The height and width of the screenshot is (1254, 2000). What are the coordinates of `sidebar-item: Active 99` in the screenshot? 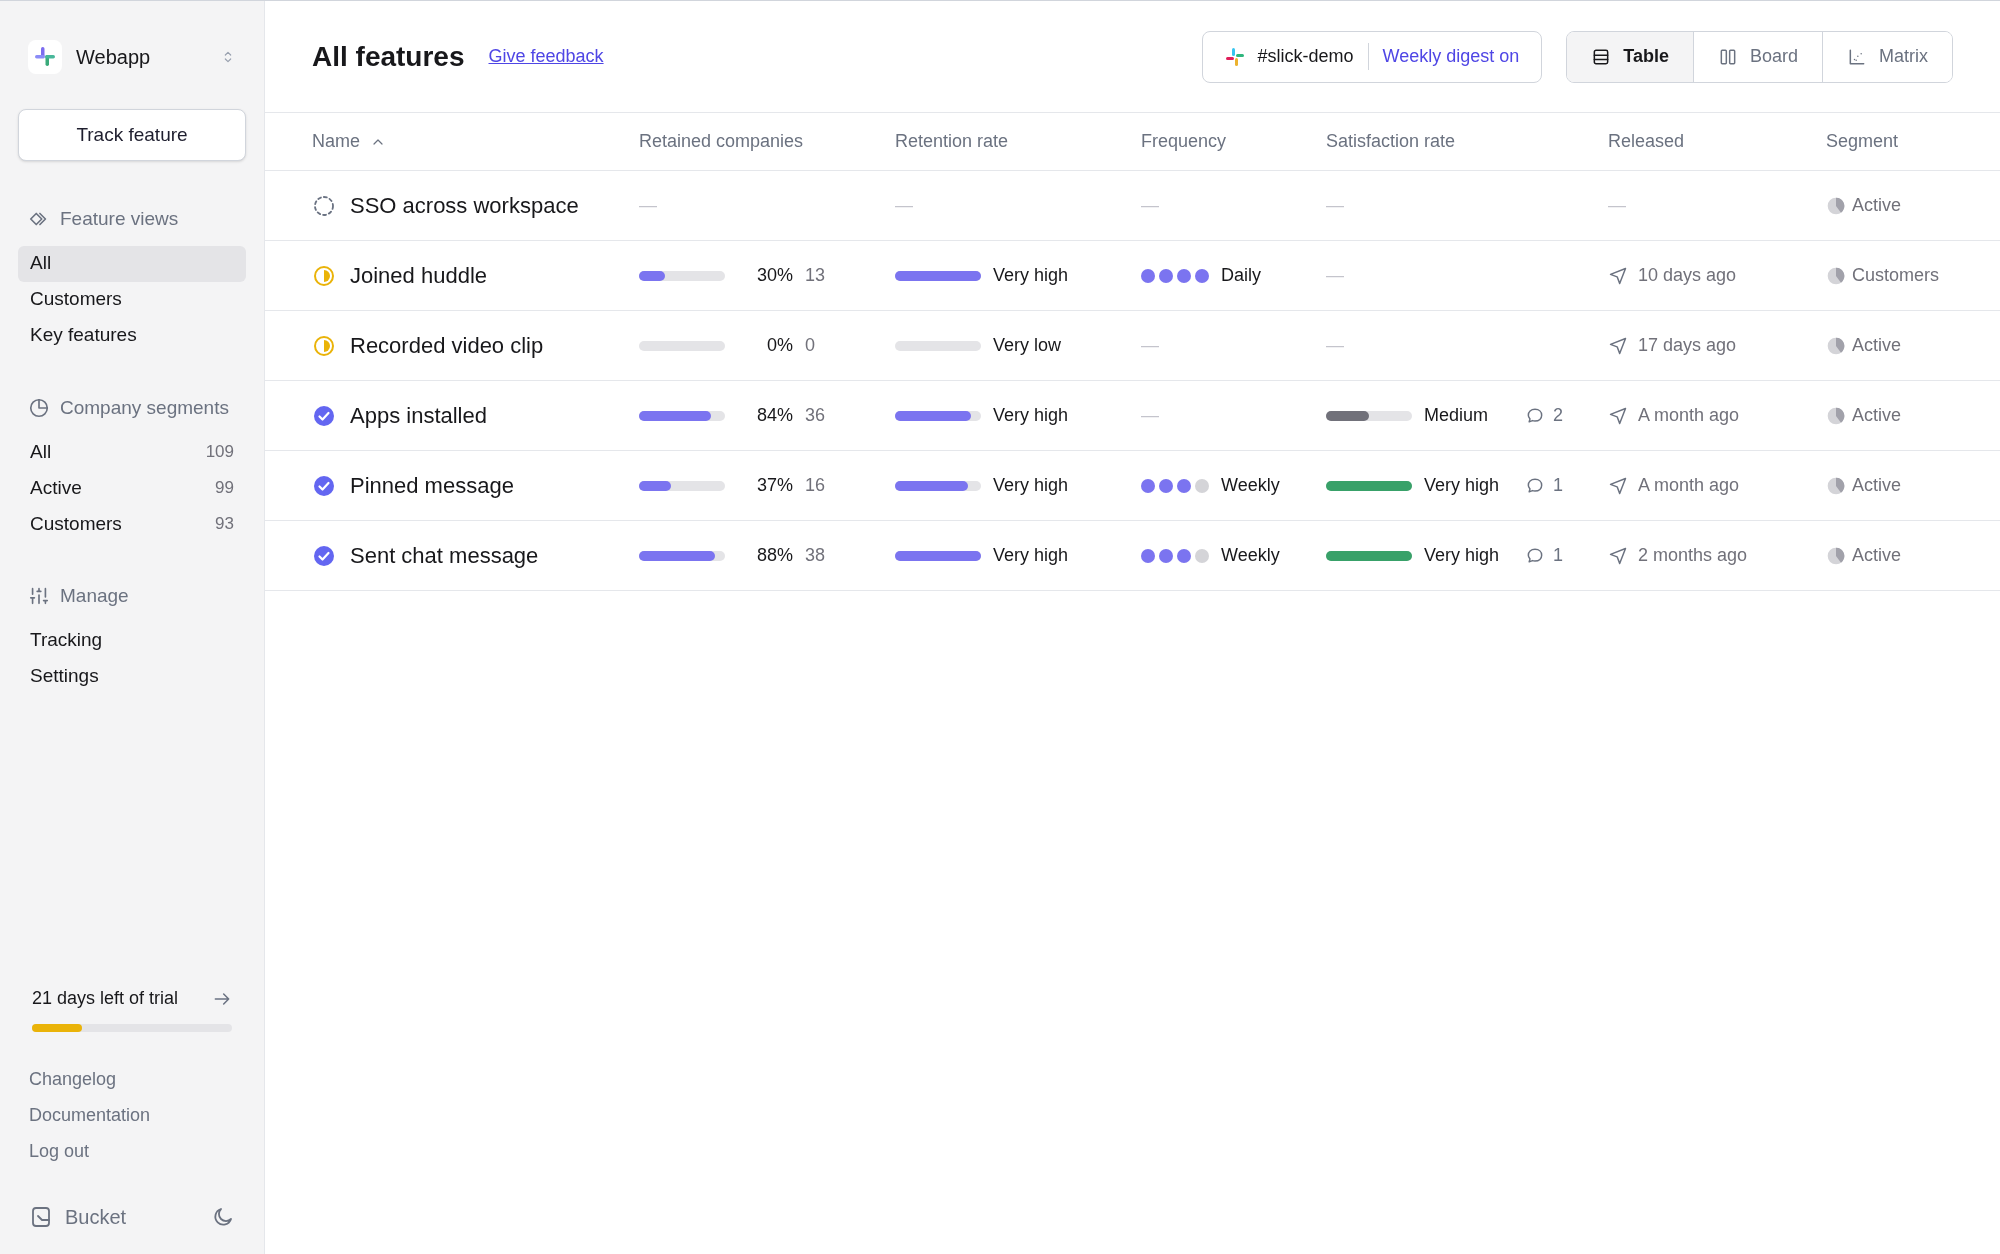 It's located at (132, 488).